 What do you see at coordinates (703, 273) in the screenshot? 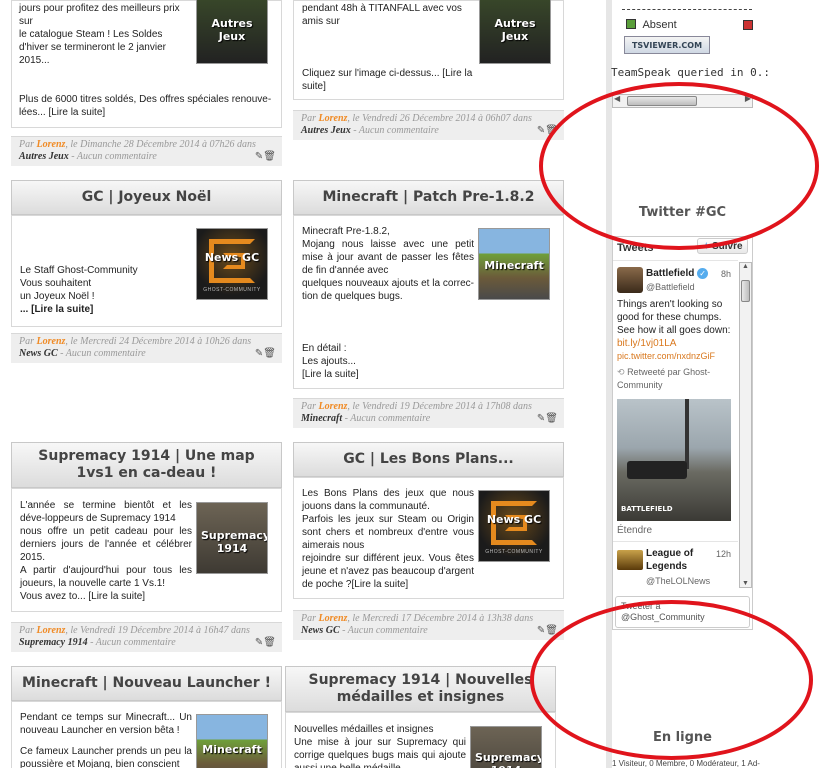
I see `verified-badge-icon: ✓` at bounding box center [703, 273].